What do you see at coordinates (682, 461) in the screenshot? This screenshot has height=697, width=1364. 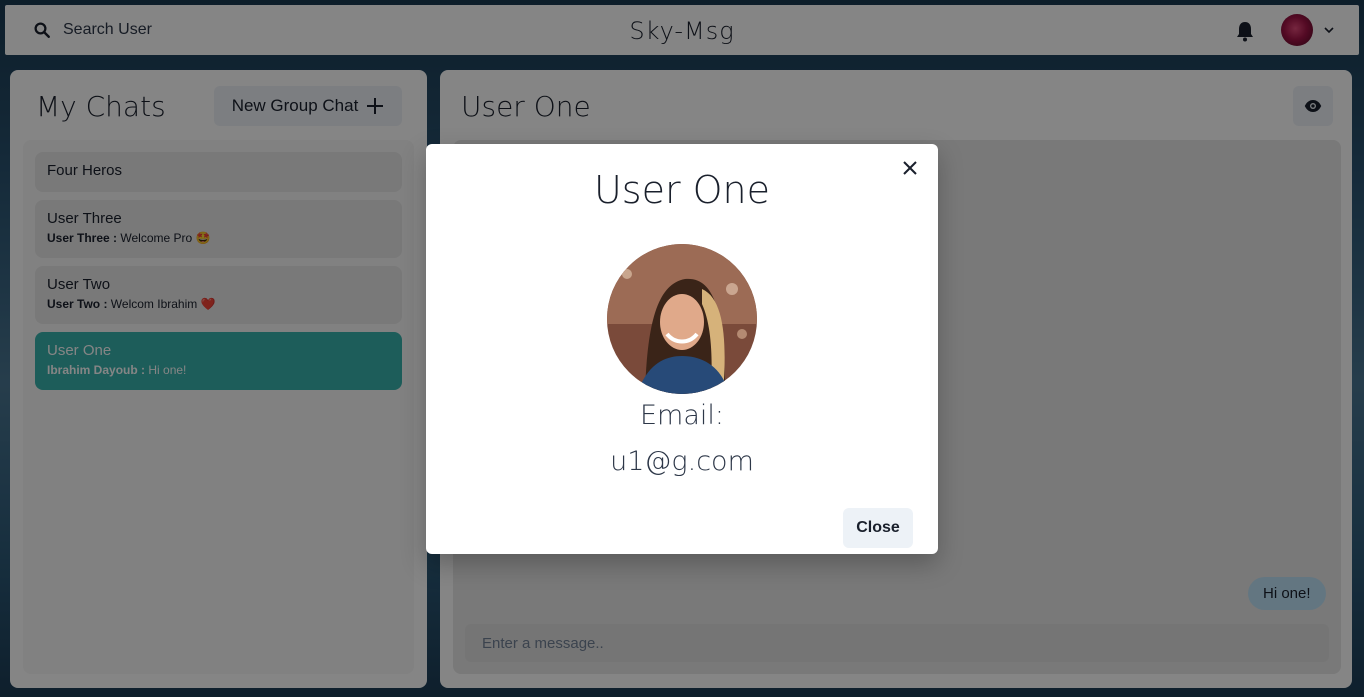 I see `email-value: u1@g.com` at bounding box center [682, 461].